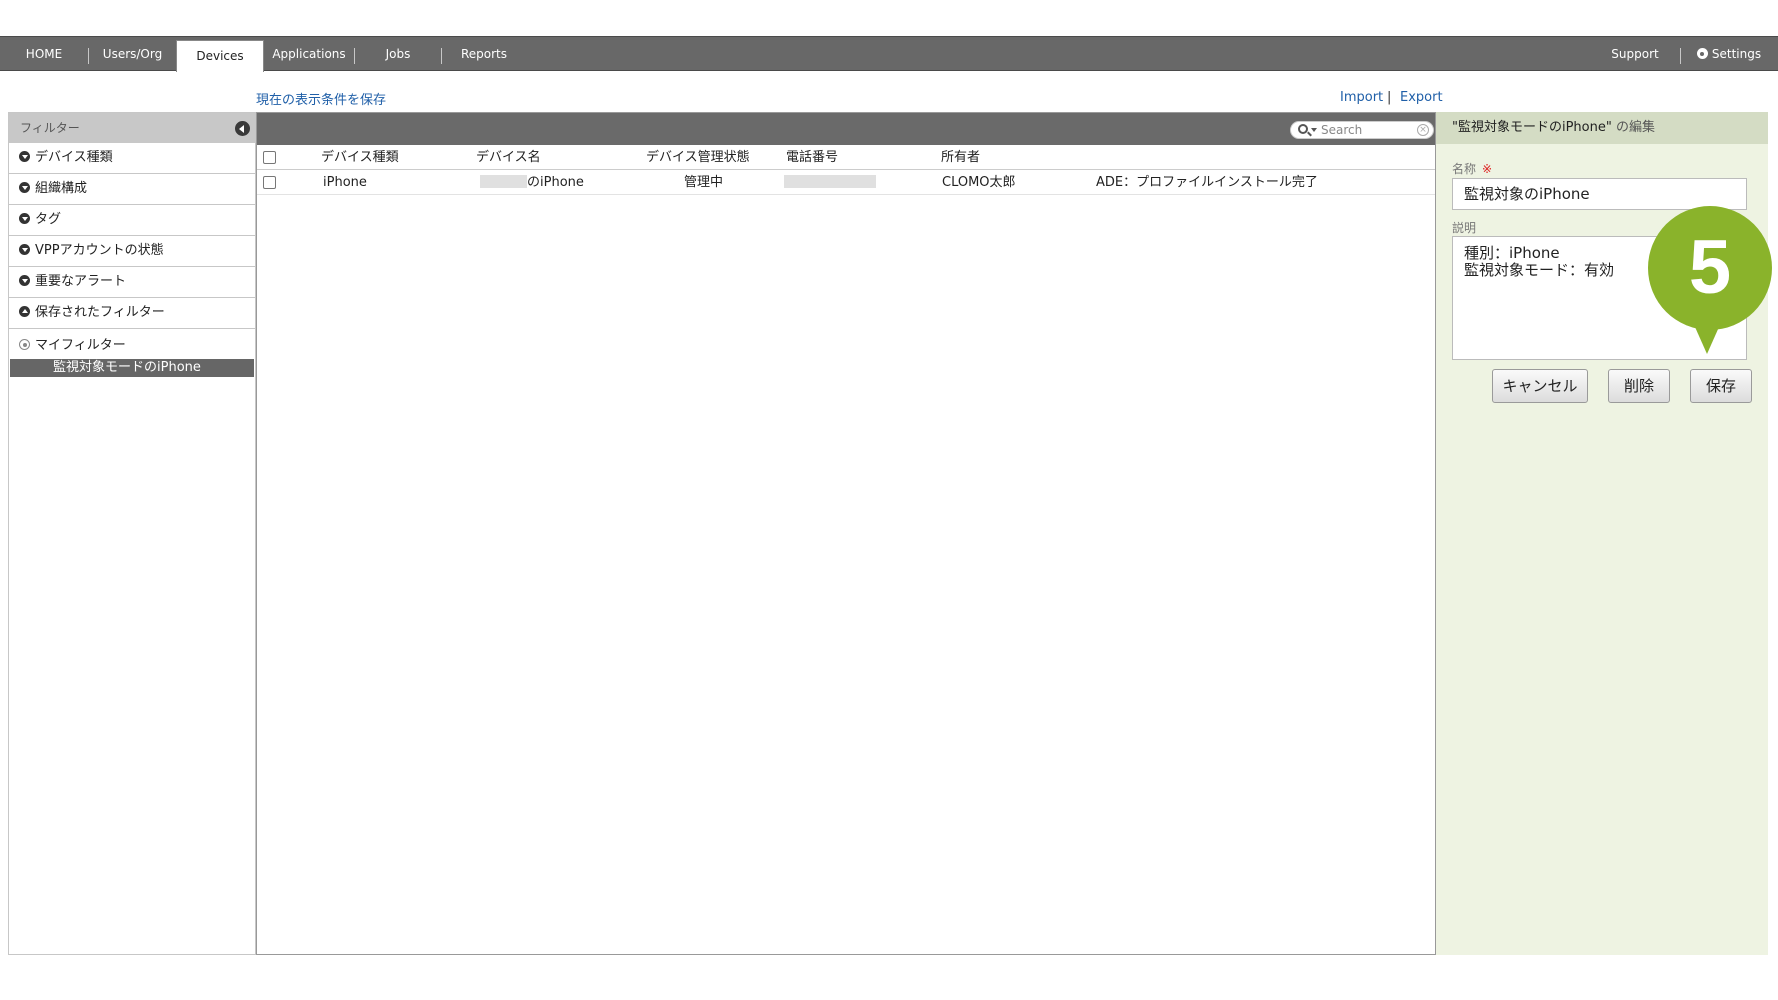  What do you see at coordinates (979, 182) in the screenshot?
I see `cell-owner: CLOMO太郎` at bounding box center [979, 182].